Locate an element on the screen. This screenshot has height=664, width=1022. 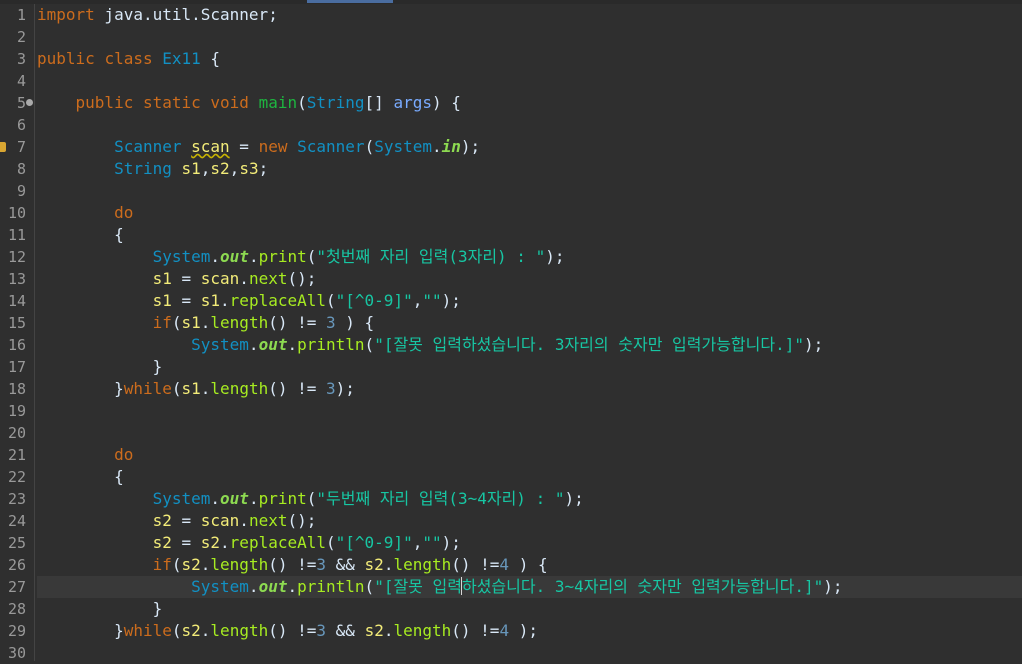
warning-marker-icon is located at coordinates (3, 147).